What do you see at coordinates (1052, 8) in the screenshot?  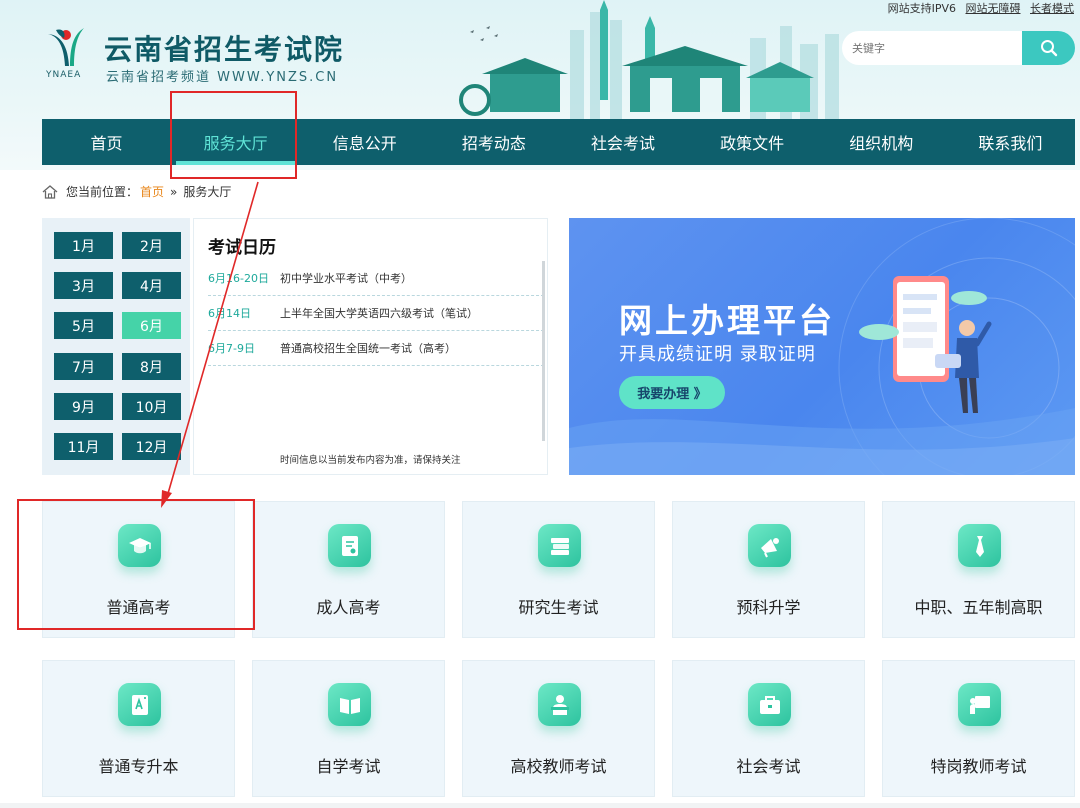 I see `elder-mode-link: 长者模式` at bounding box center [1052, 8].